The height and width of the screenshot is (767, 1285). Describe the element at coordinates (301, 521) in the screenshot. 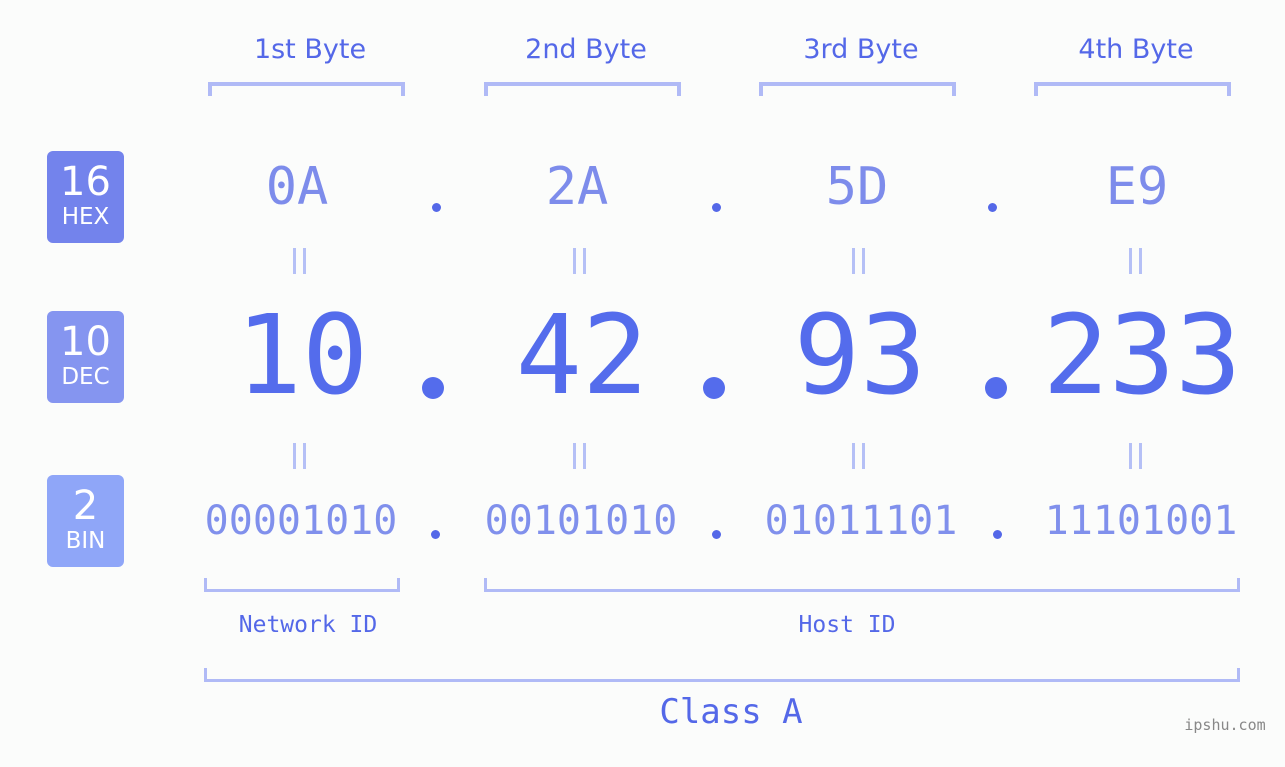

I see `bin-byte-1: 00001010` at that location.